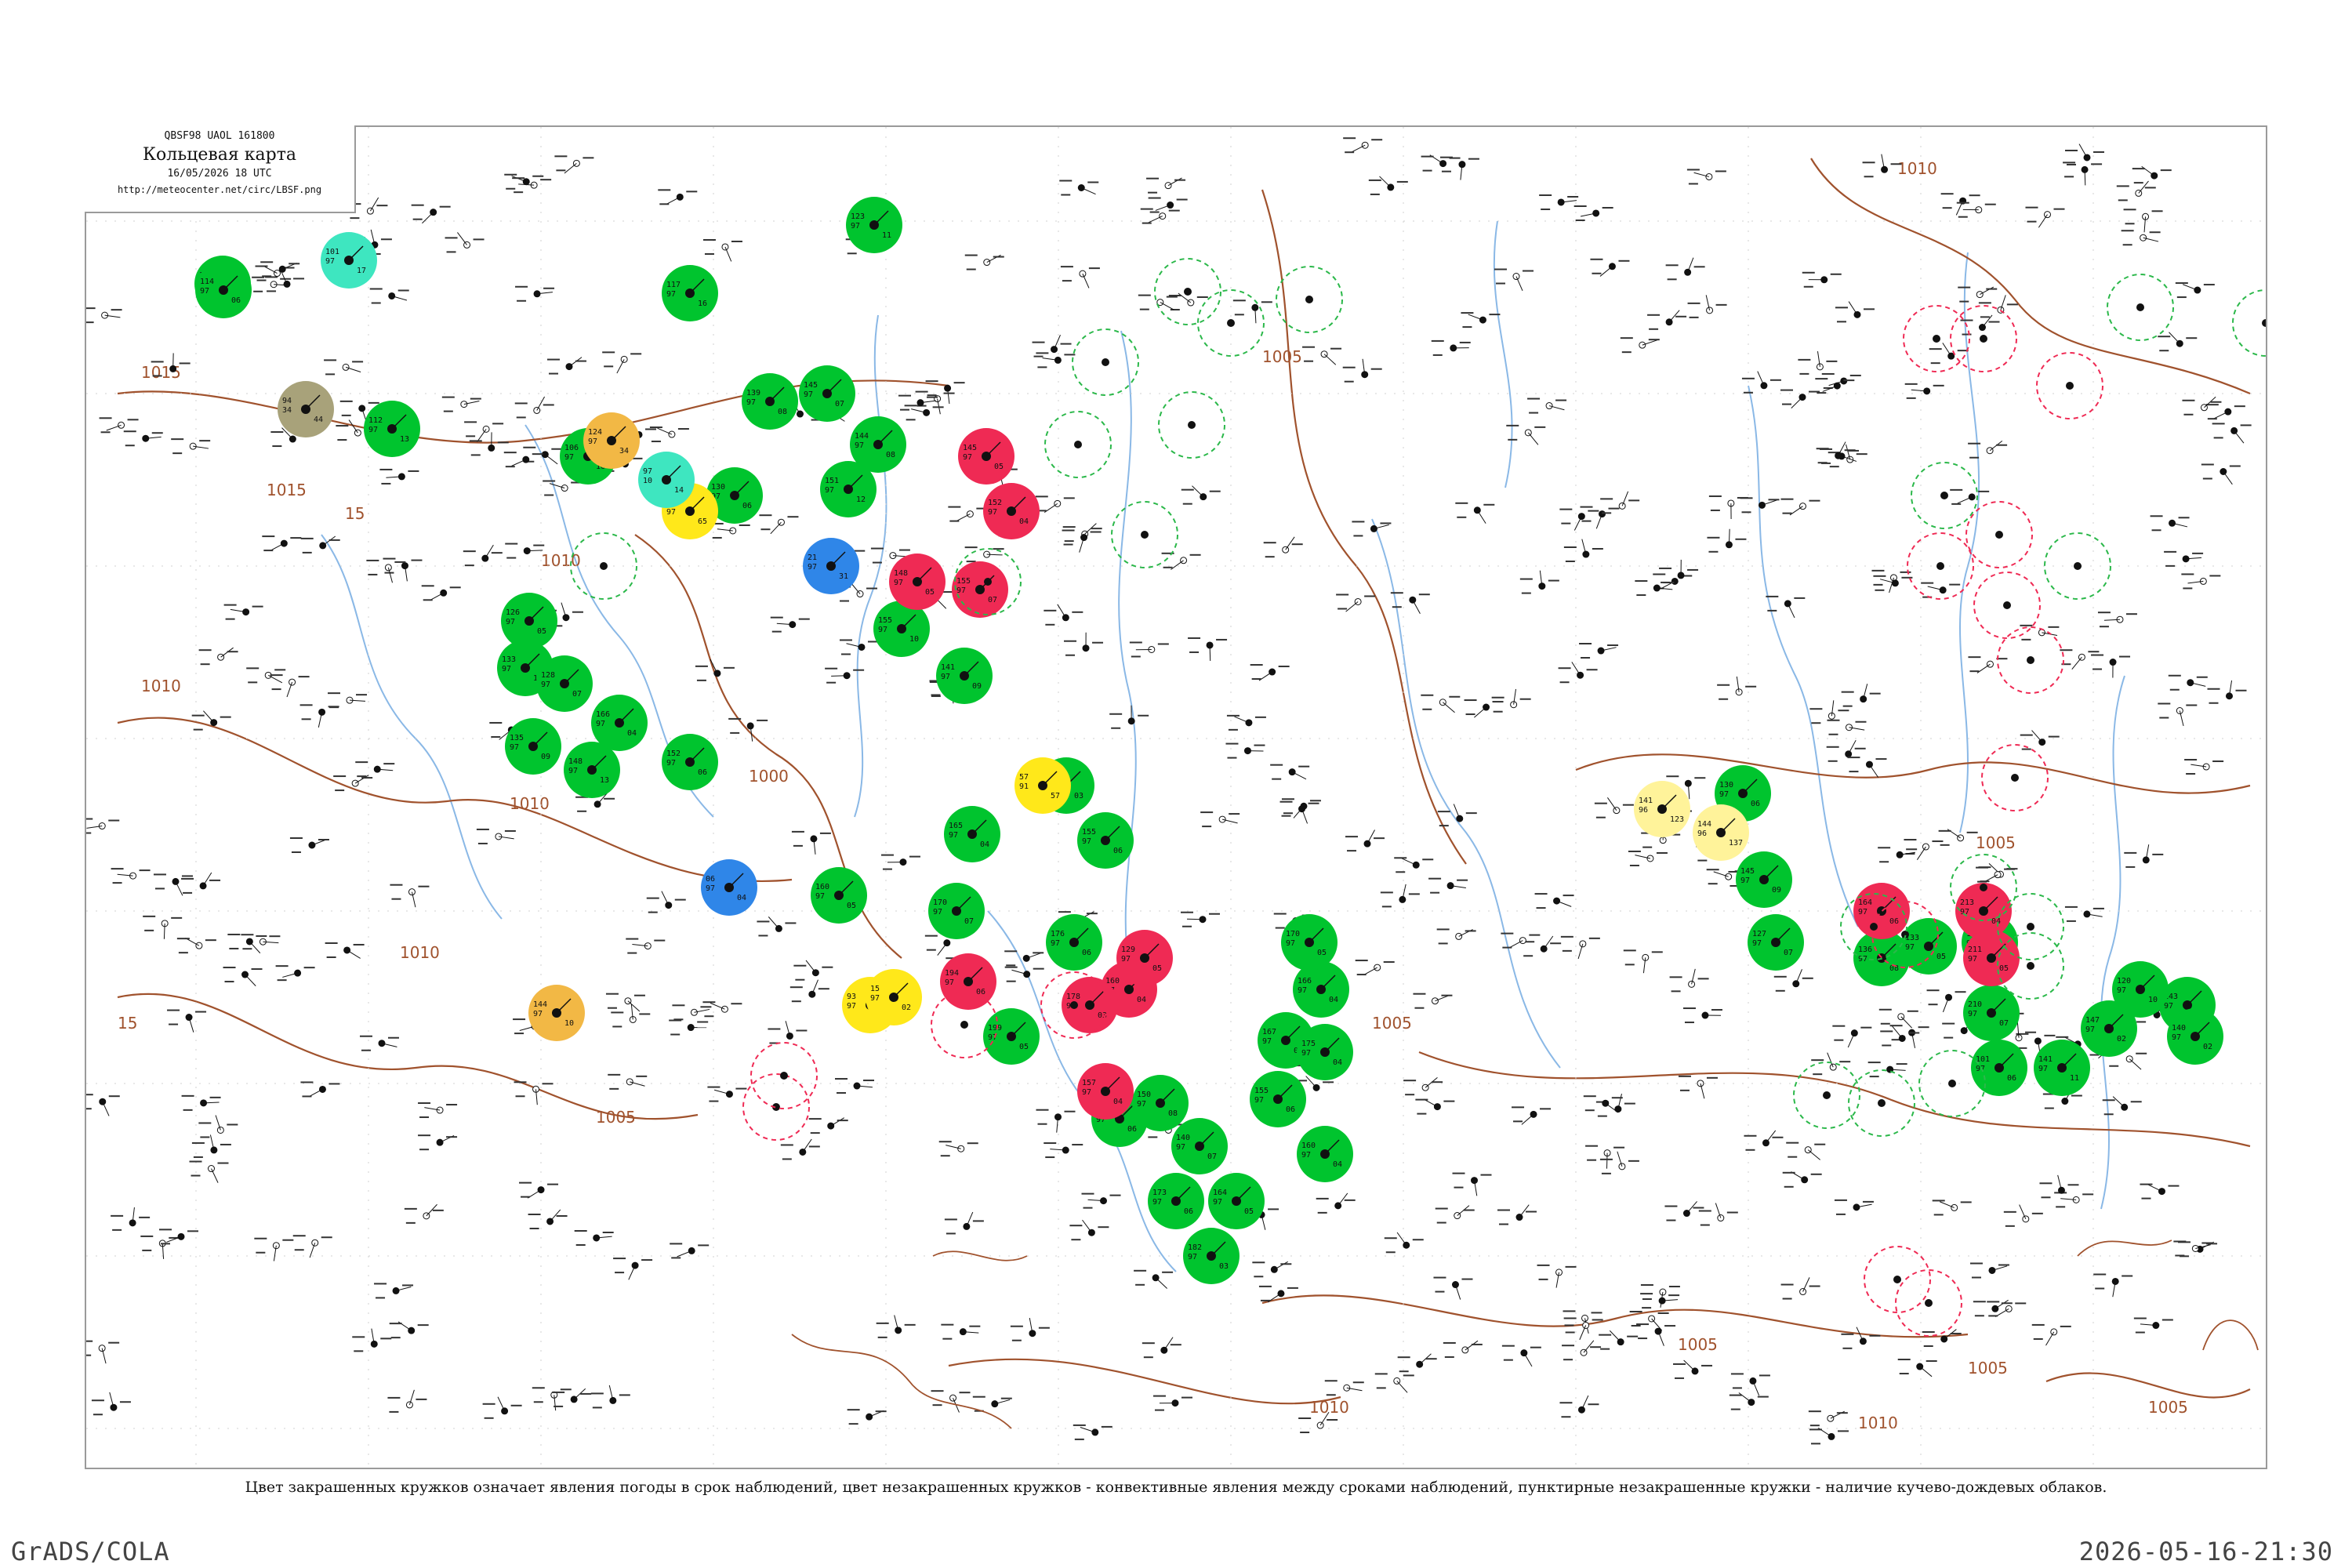  I want to click on station-tendency-value: 12, so click(861, 500).